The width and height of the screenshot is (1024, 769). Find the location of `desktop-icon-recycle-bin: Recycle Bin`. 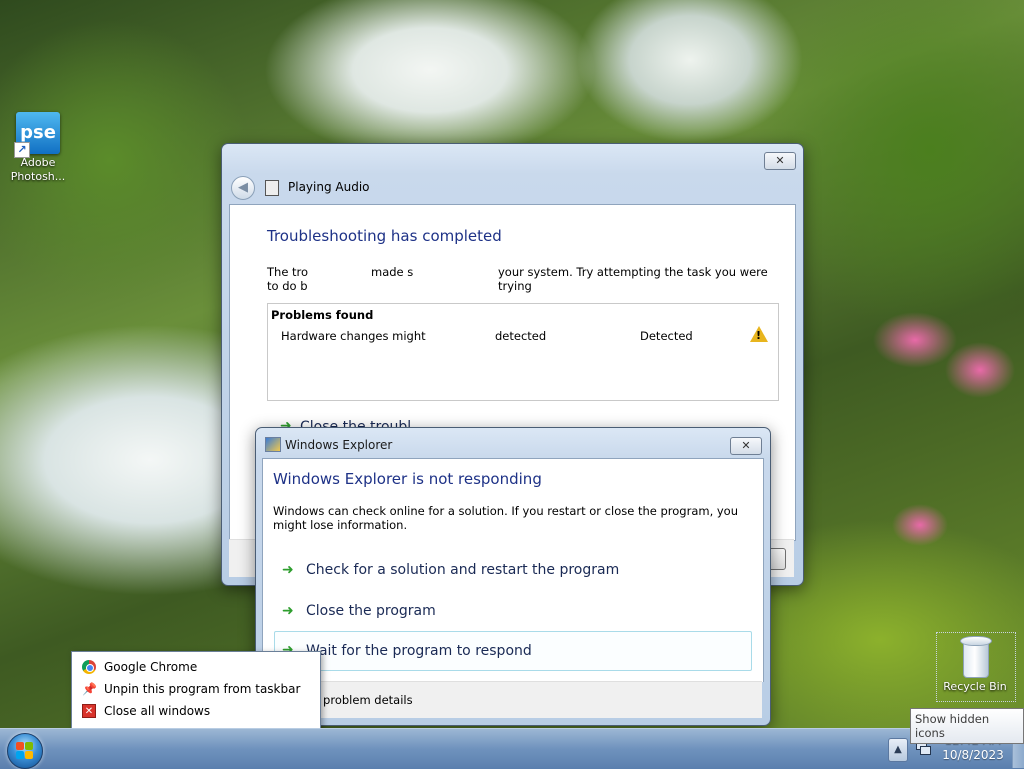

desktop-icon-recycle-bin: Recycle Bin is located at coordinates (975, 664).